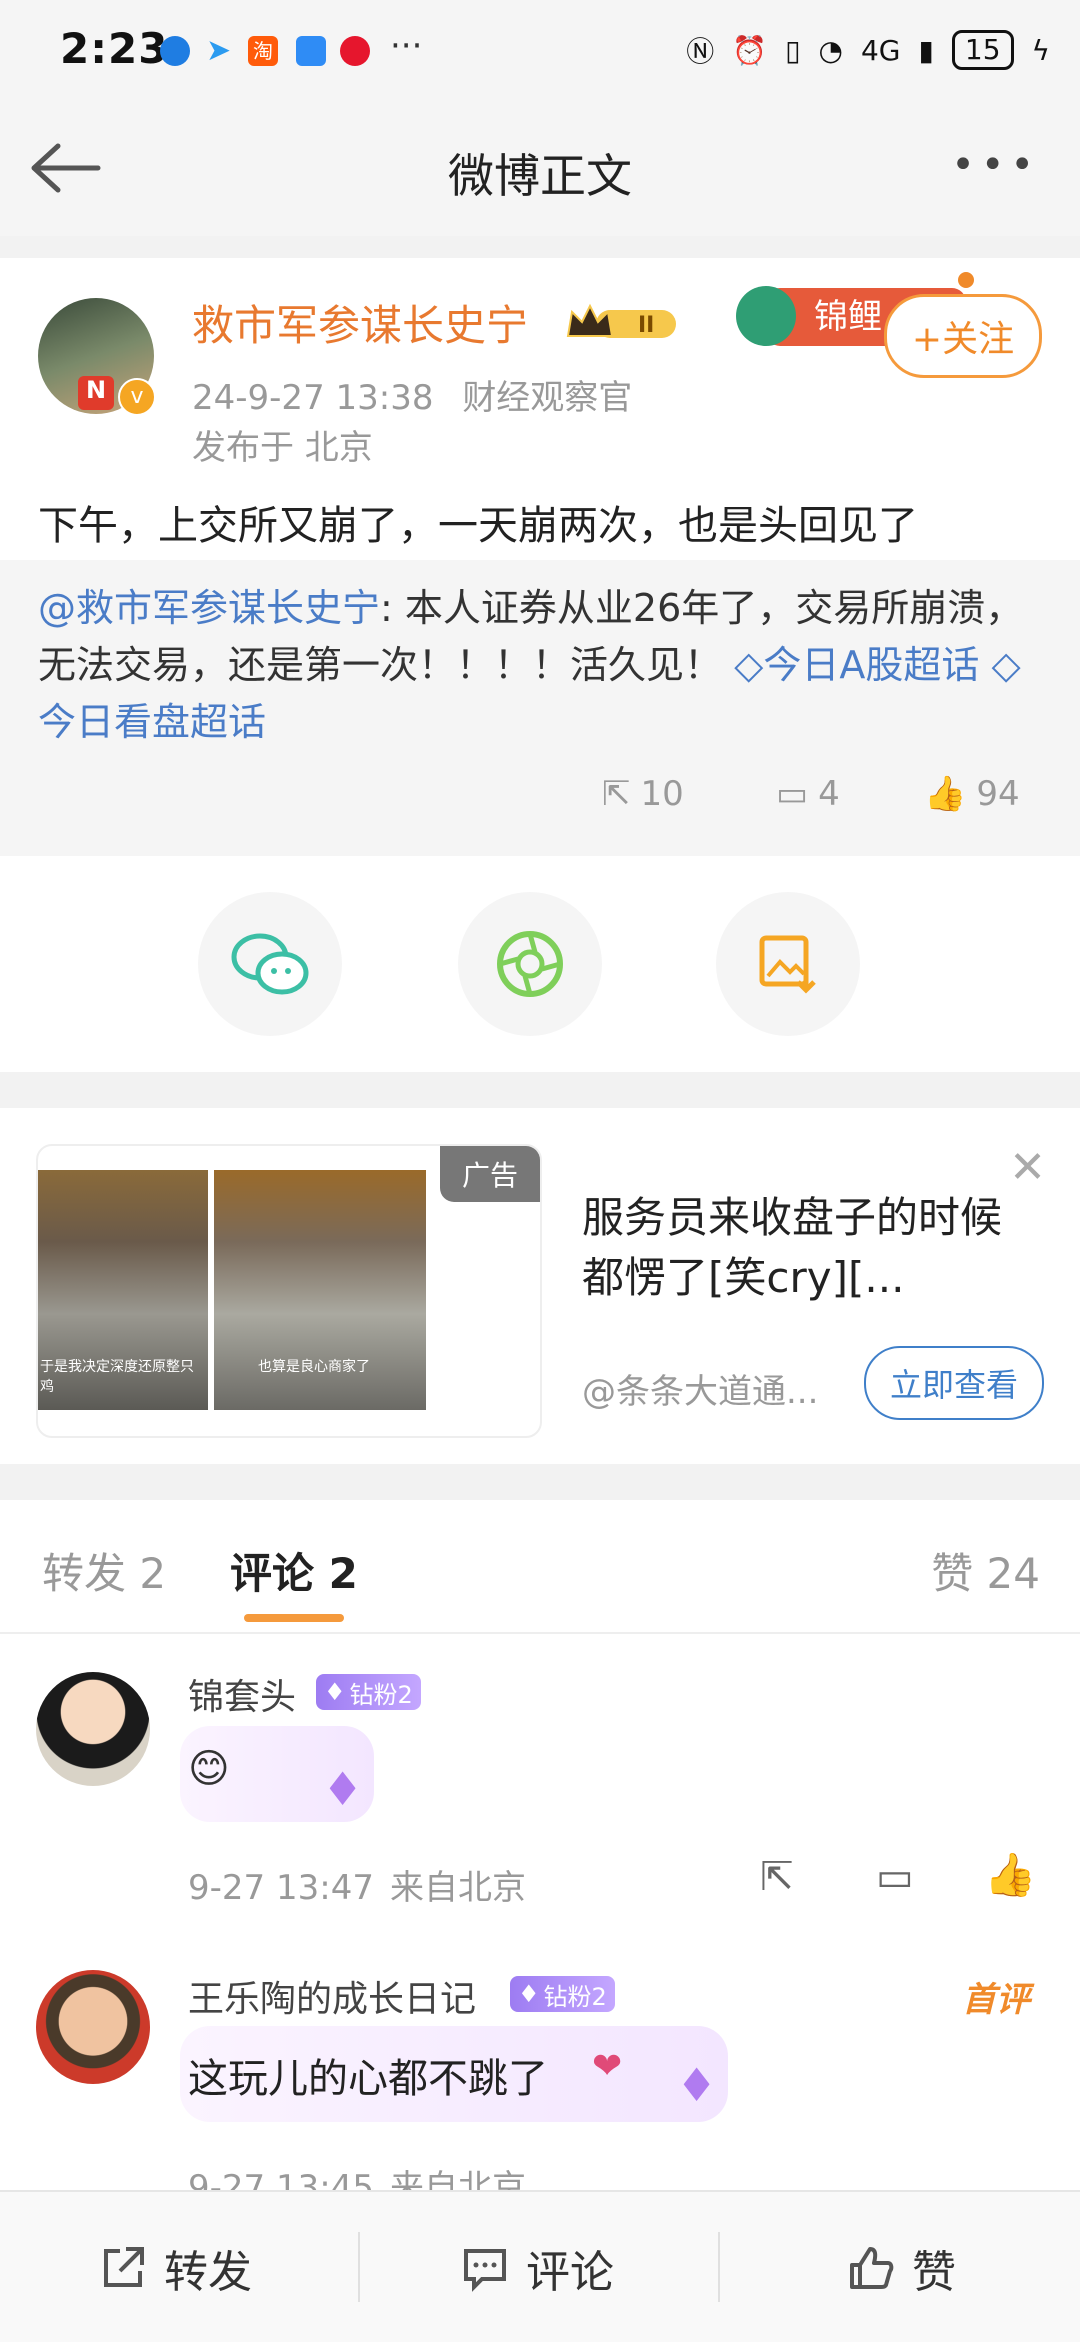  I want to click on ad-tag: 广告, so click(490, 1174).